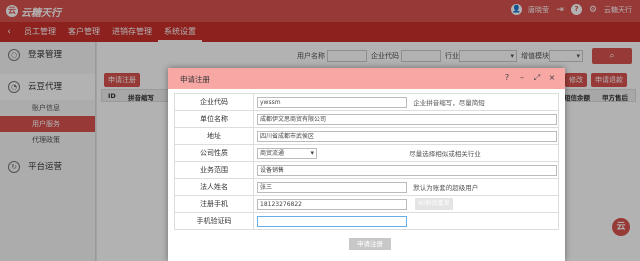 The width and height of the screenshot is (640, 261). Describe the element at coordinates (370, 244) in the screenshot. I see `submit-register-button: 申请注册` at that location.